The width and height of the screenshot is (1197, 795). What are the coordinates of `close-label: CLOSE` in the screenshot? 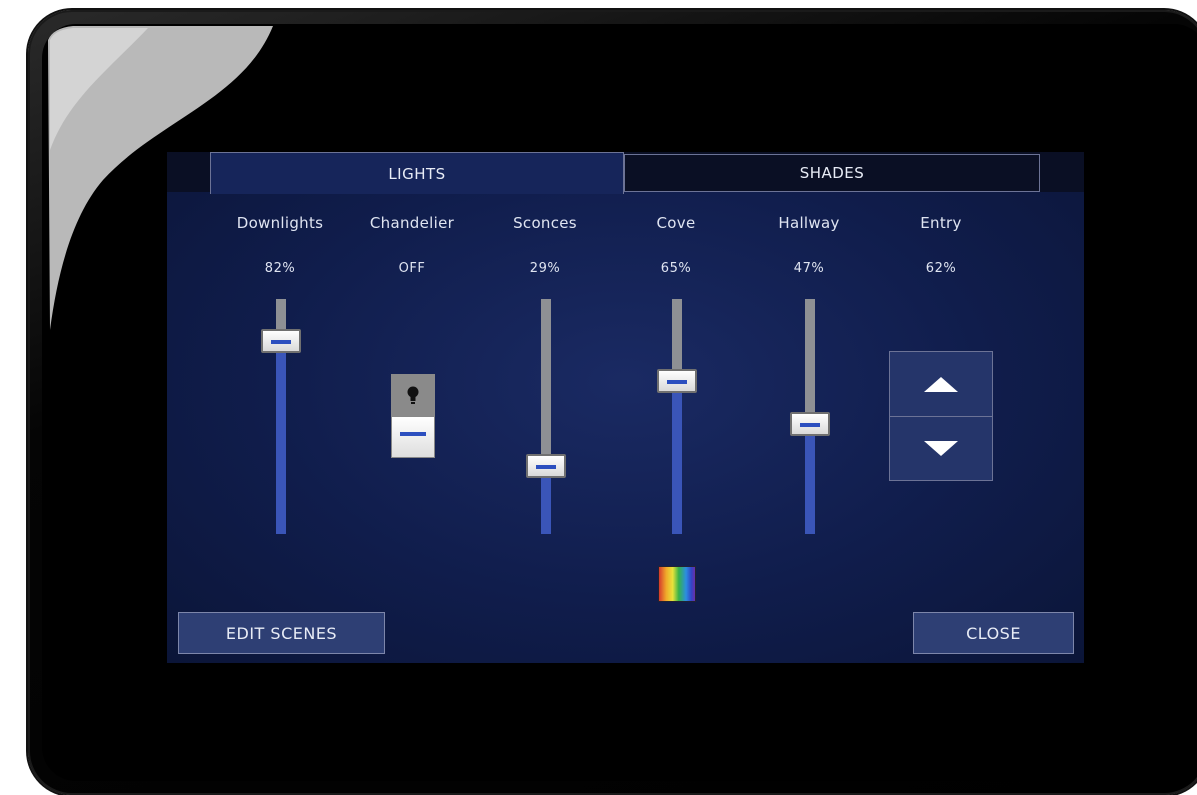 It's located at (993, 633).